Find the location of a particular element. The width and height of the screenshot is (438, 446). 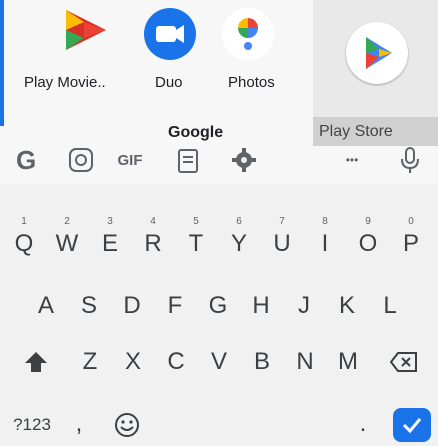

space-key is located at coordinates (251, 425).